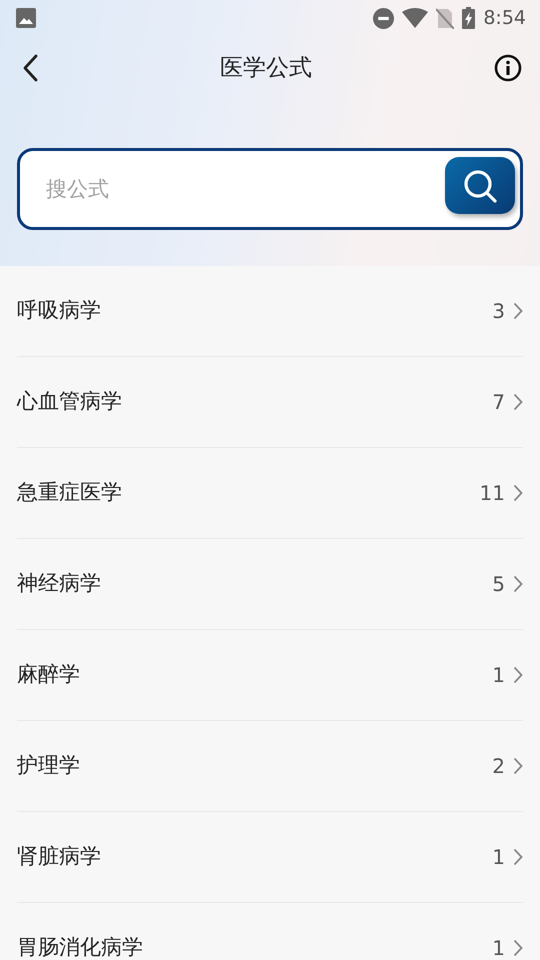 This screenshot has width=540, height=960. I want to click on formula-count: 3, so click(498, 311).